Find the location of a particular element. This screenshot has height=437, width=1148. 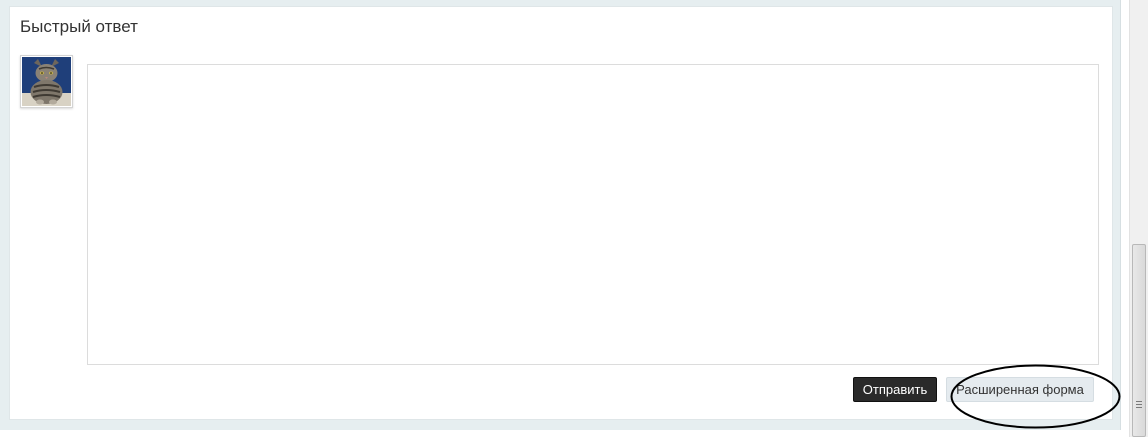

user-avatar is located at coordinates (46, 81).